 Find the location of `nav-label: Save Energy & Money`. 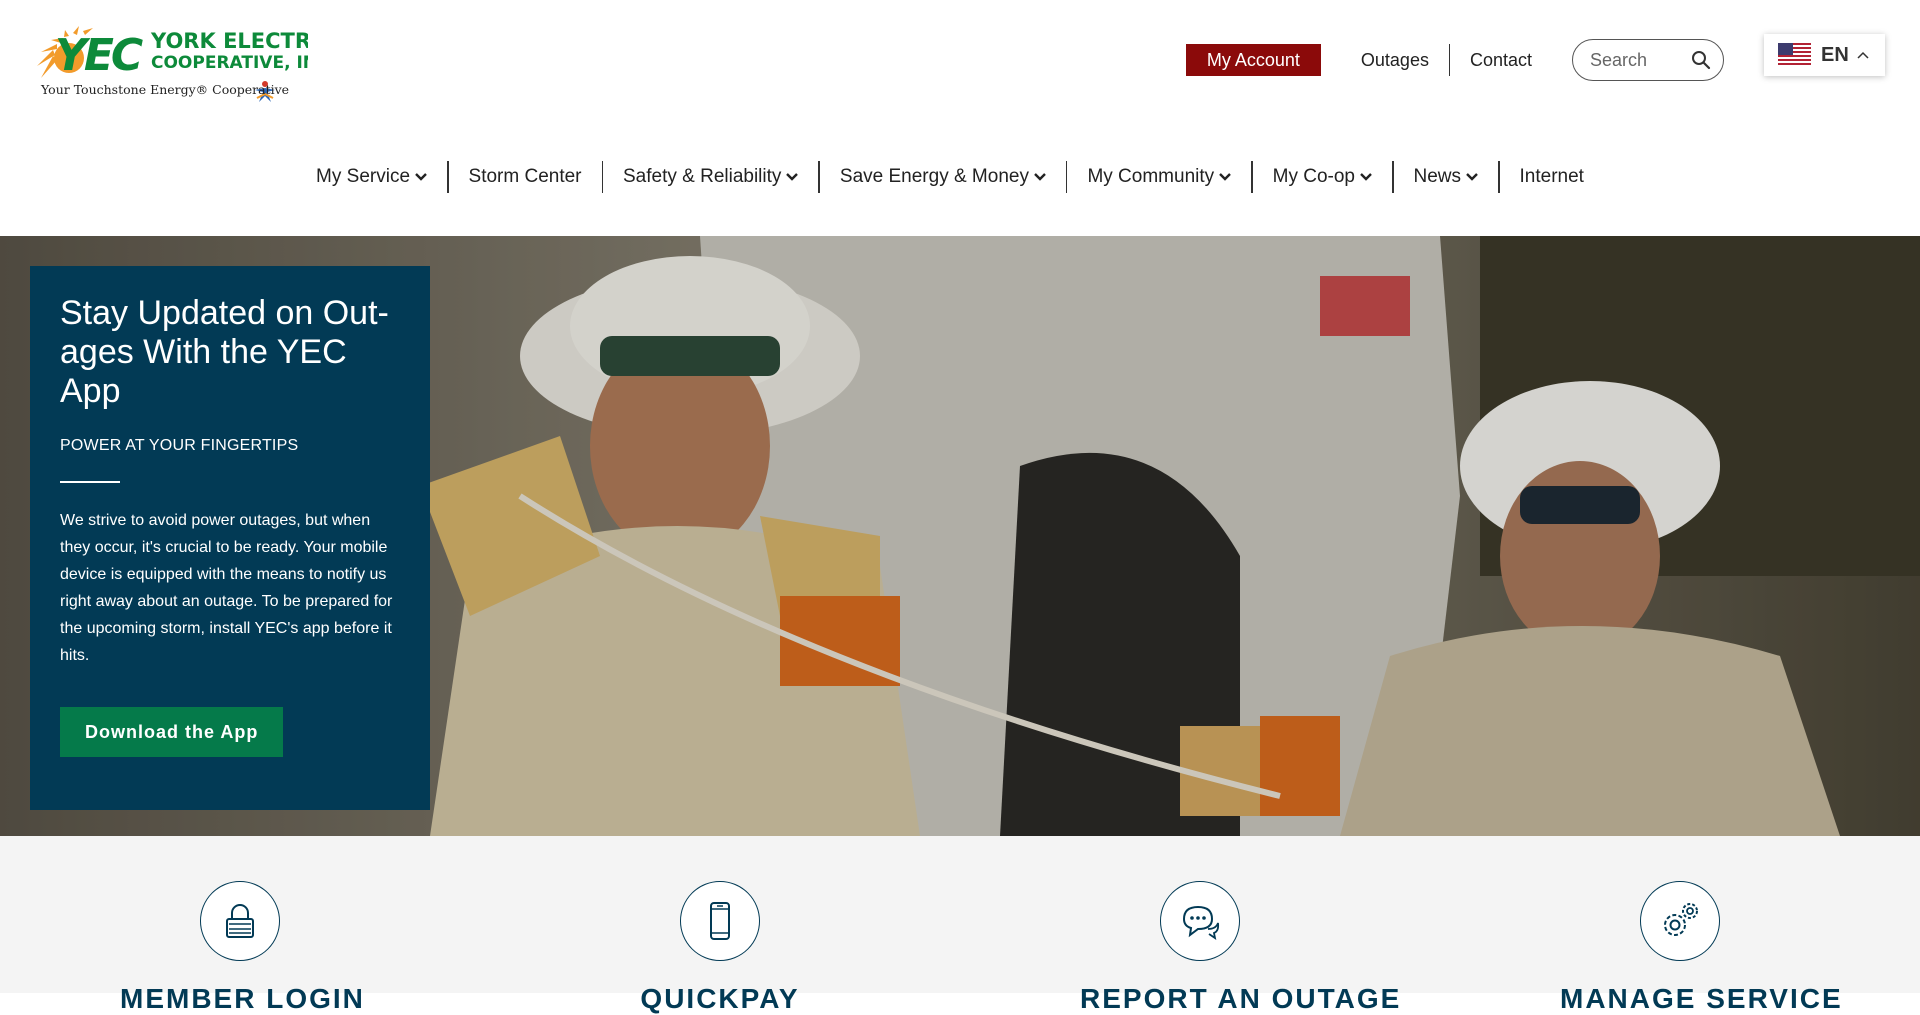

nav-label: Save Energy & Money is located at coordinates (934, 176).